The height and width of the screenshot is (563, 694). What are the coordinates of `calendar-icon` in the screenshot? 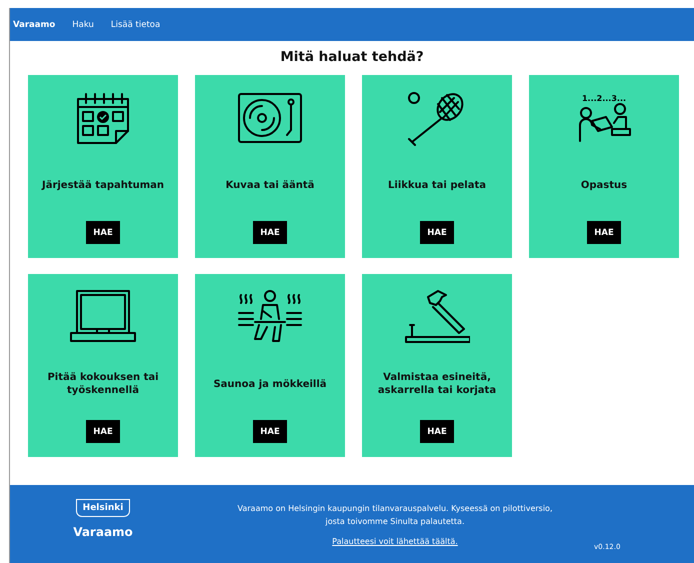 It's located at (103, 118).